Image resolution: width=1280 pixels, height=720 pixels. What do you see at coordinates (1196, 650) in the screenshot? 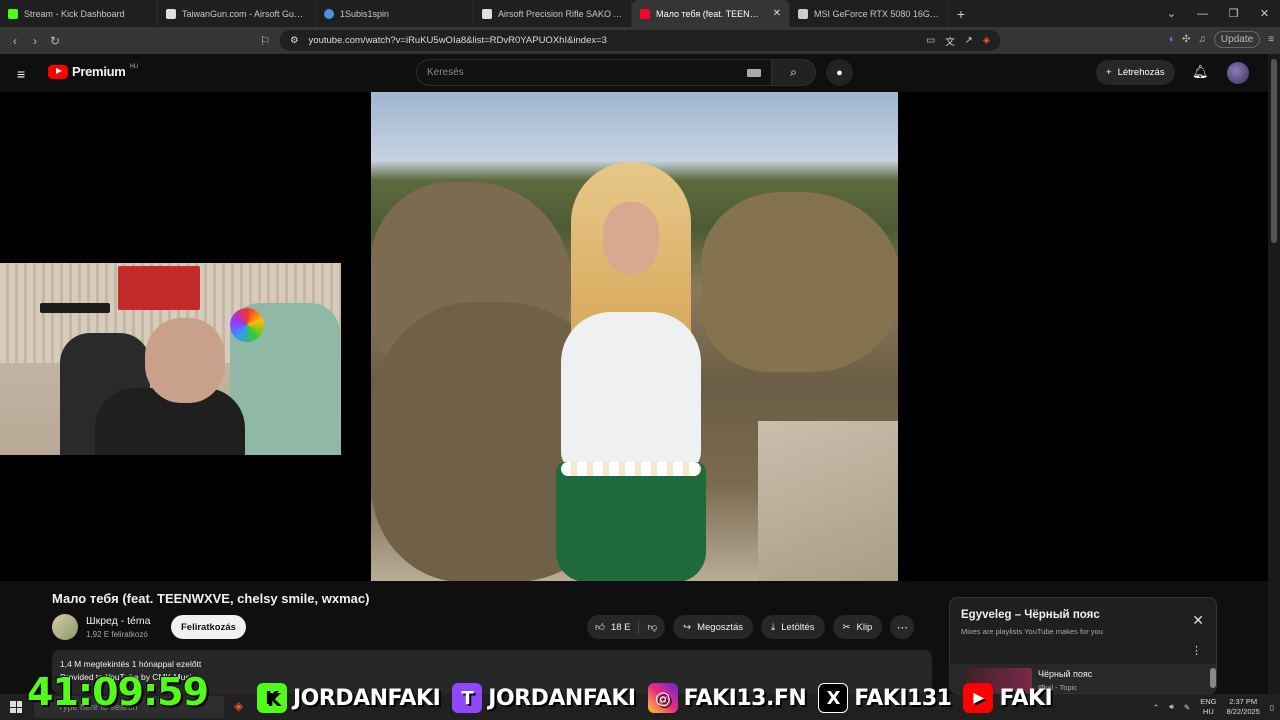
I see `more-vertical-icon: ⋮` at bounding box center [1196, 650].